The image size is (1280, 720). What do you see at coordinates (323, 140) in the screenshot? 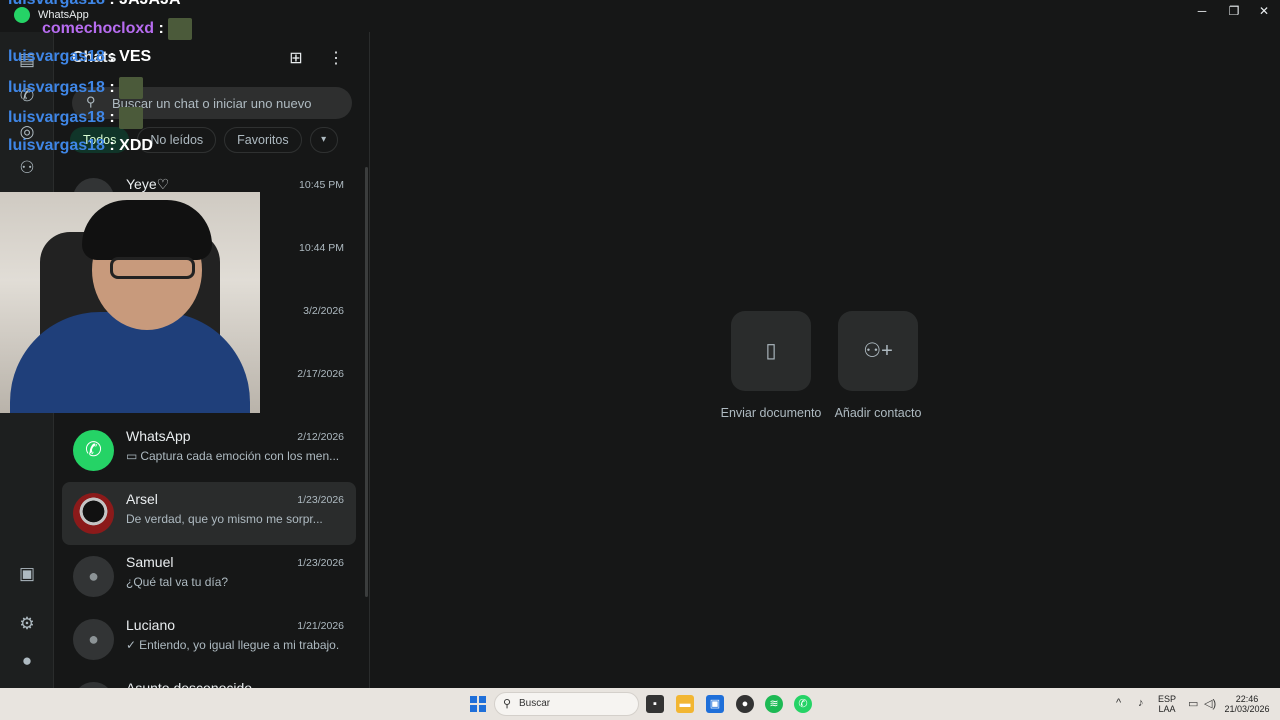
I see `filter-more-button: ▾` at bounding box center [323, 140].